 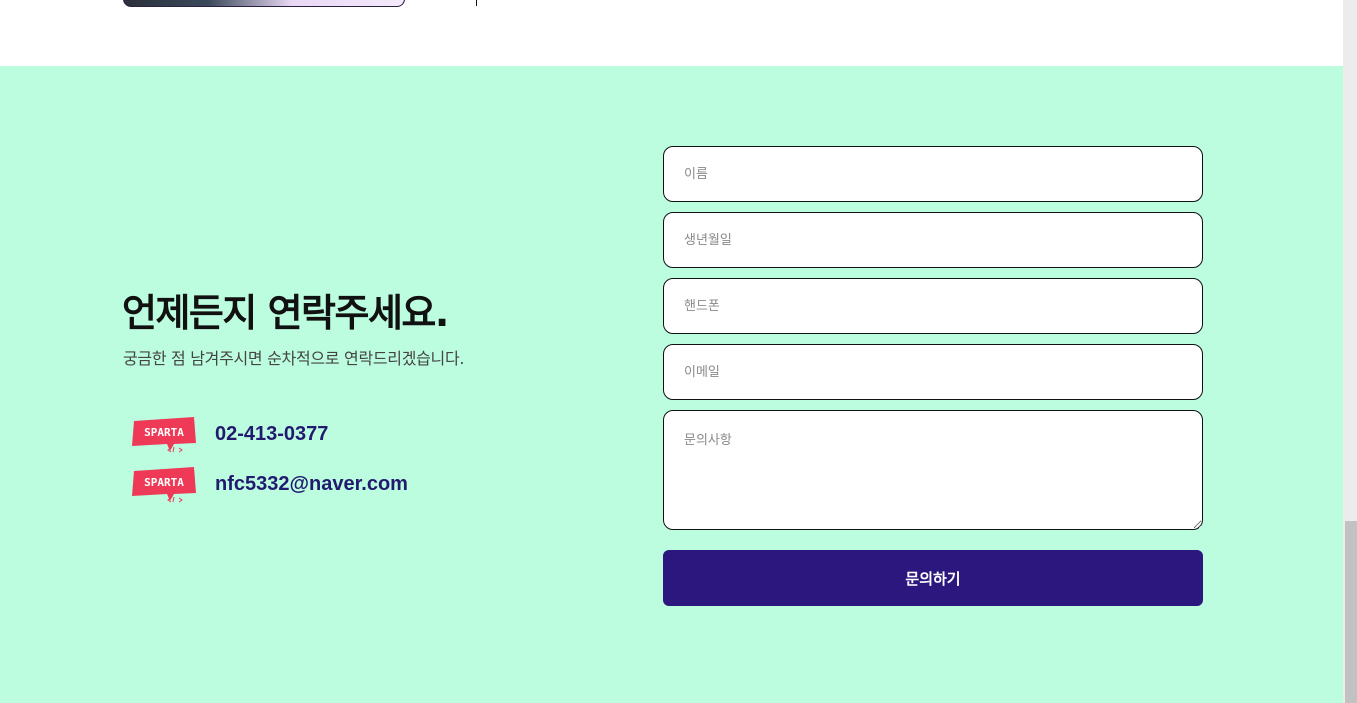 I want to click on name-input, so click(x=933, y=174).